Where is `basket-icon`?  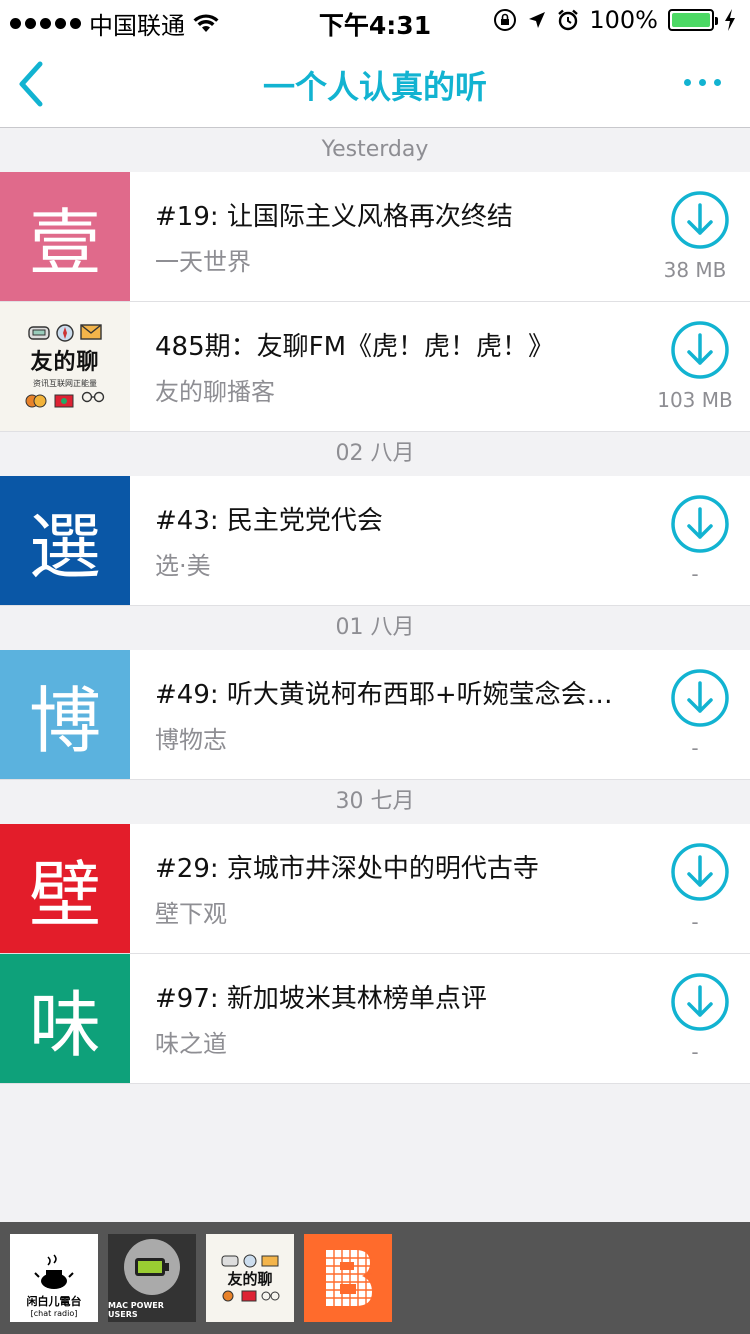 basket-icon is located at coordinates (64, 401).